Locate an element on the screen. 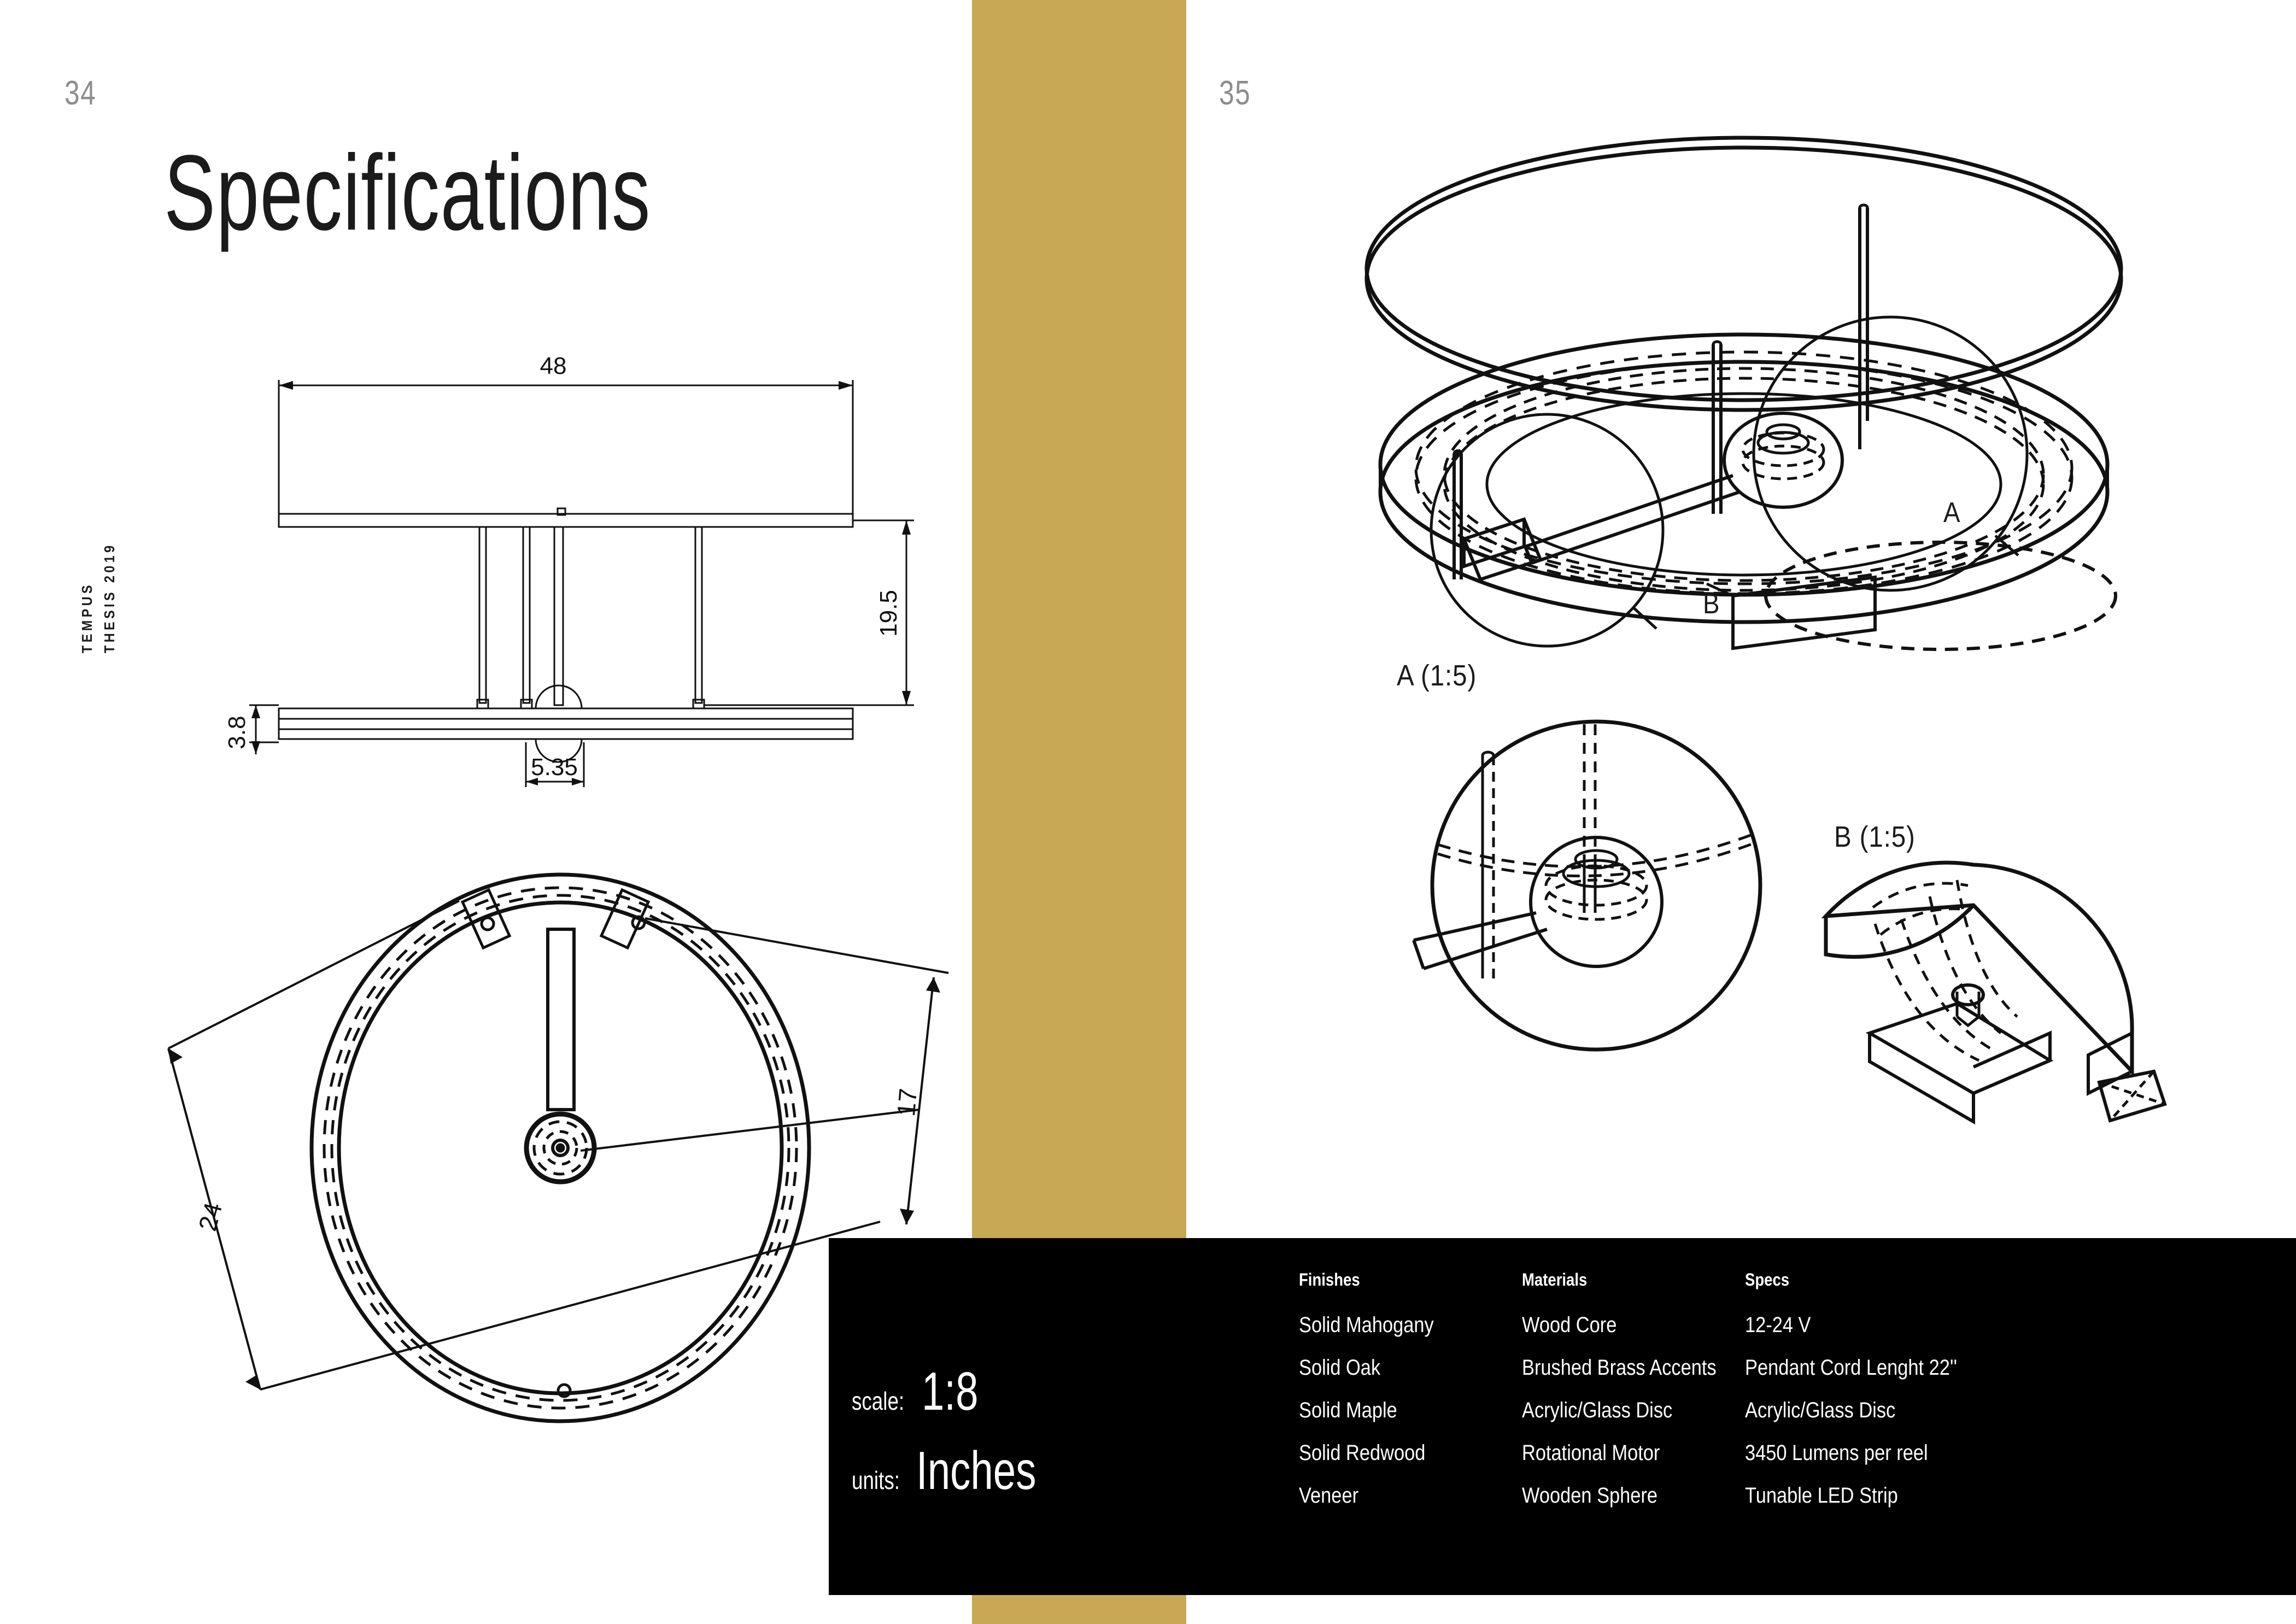 The width and height of the screenshot is (2296, 1624). dim-17: 17 is located at coordinates (907, 1102).